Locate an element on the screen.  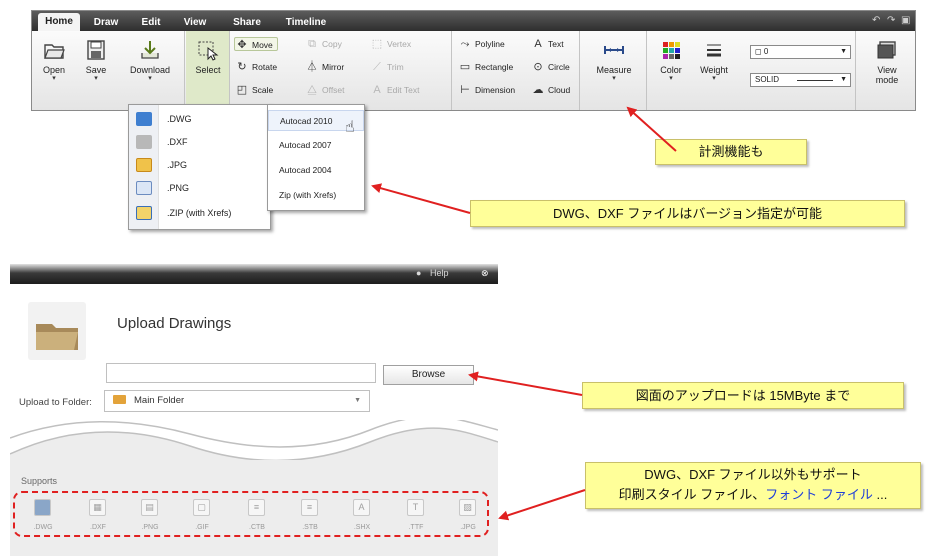
arrow-to-measure is located at coordinates (651, 129).